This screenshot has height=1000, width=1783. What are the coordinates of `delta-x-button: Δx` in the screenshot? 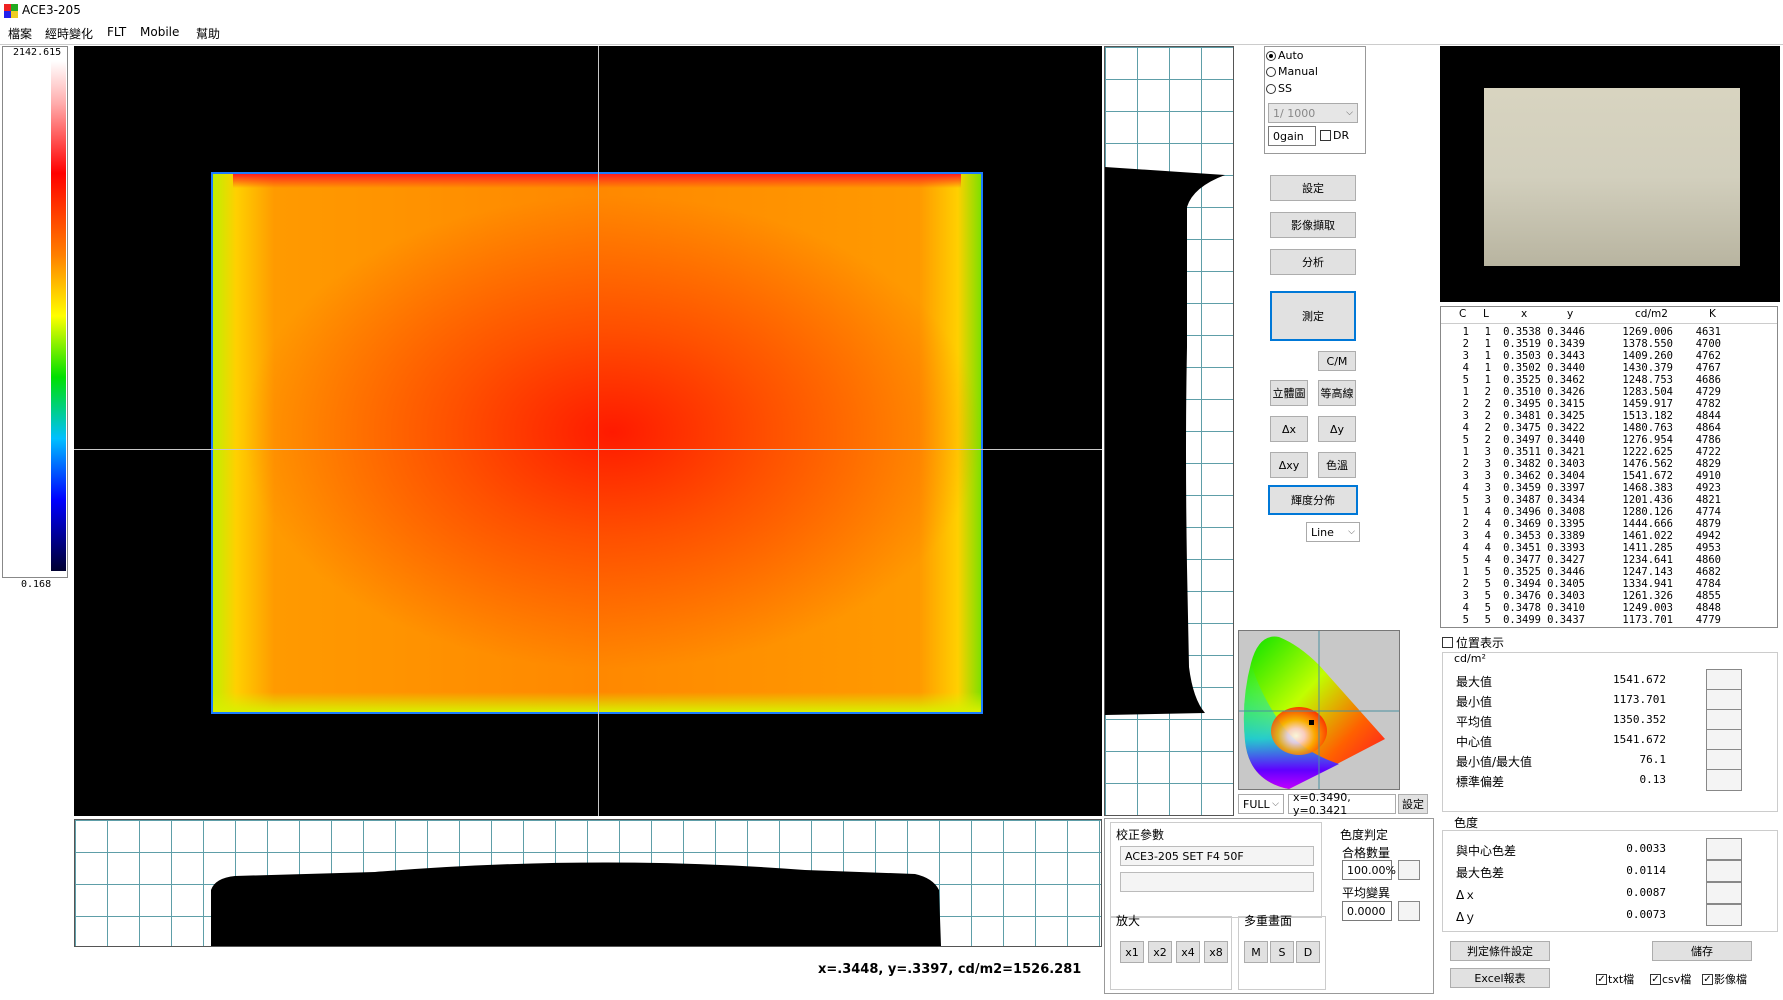 It's located at (1289, 429).